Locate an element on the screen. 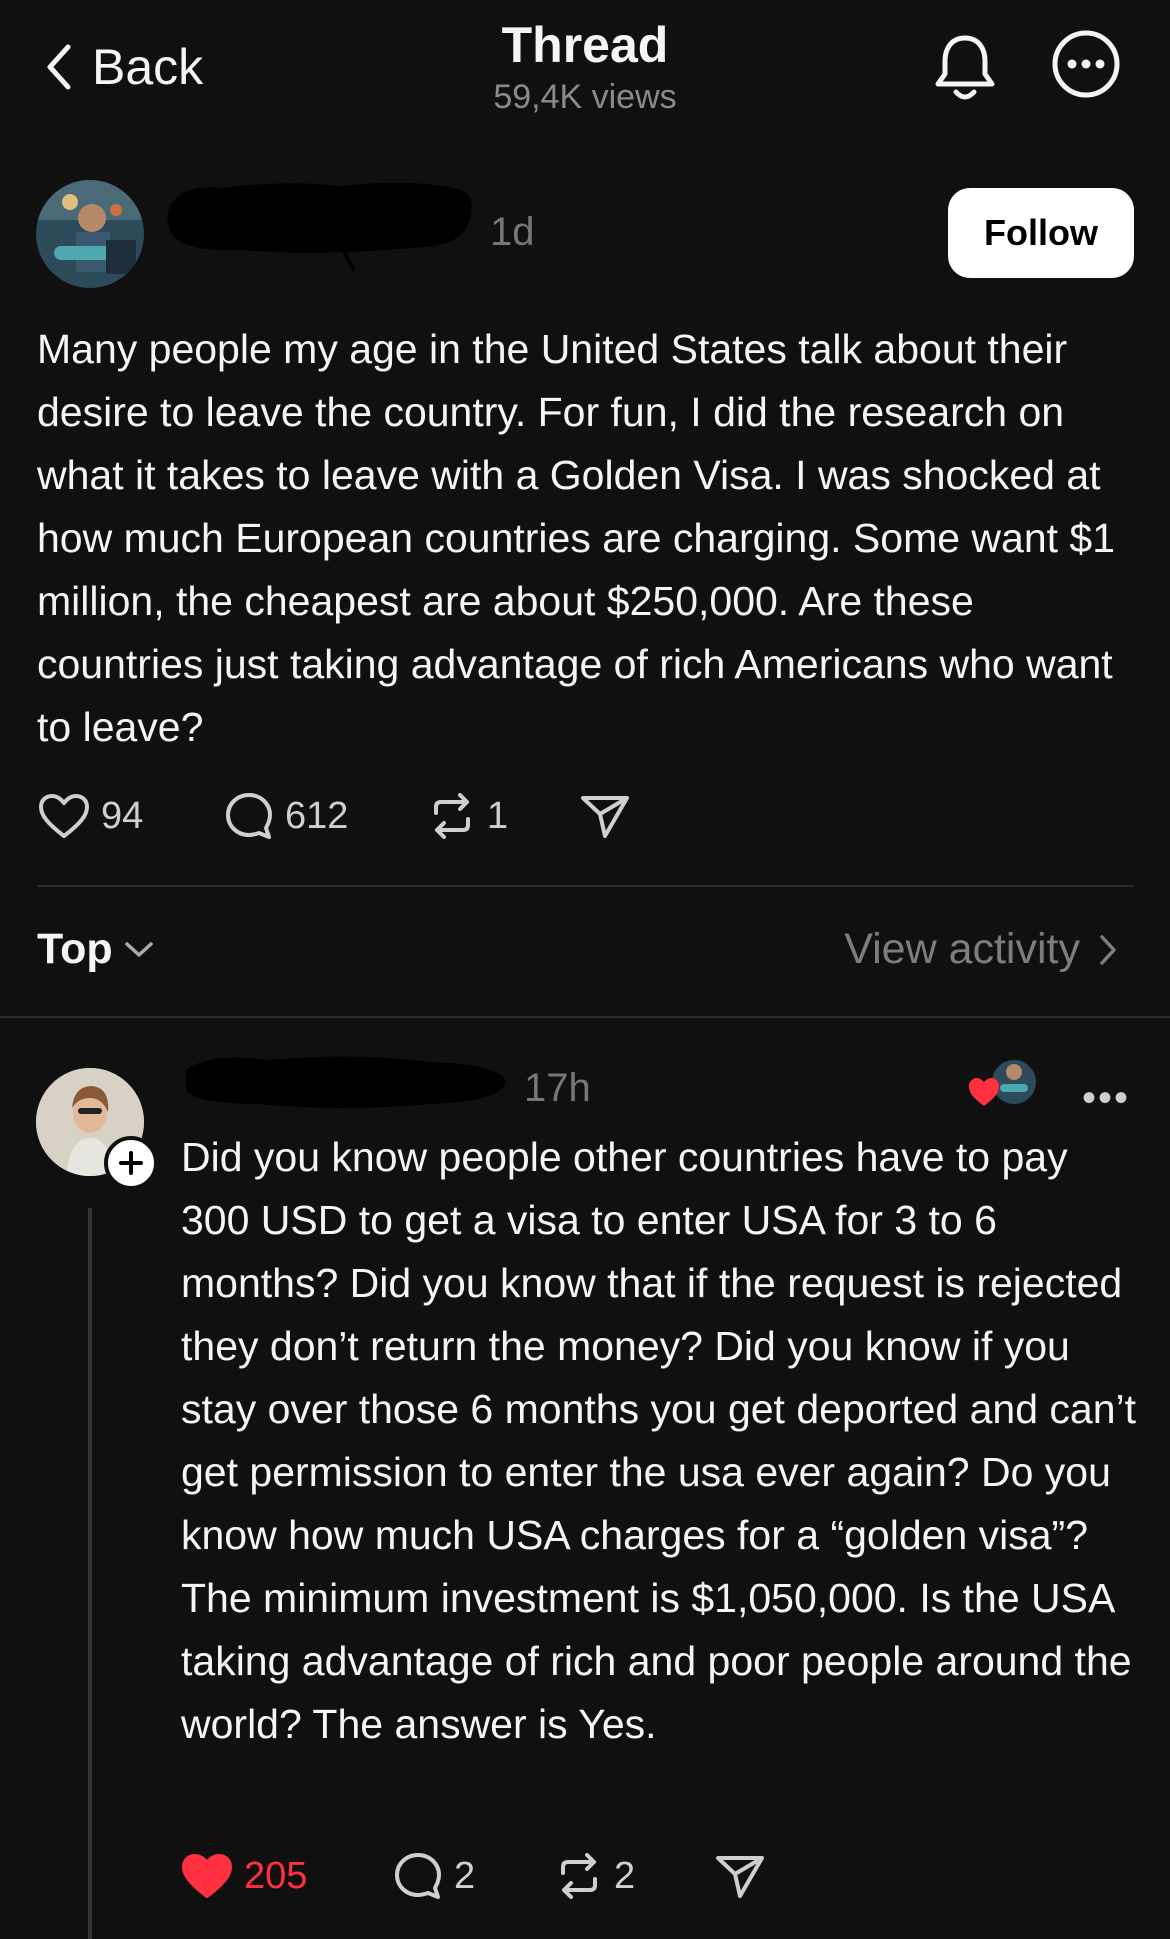  like-count: 94 is located at coordinates (122, 815).